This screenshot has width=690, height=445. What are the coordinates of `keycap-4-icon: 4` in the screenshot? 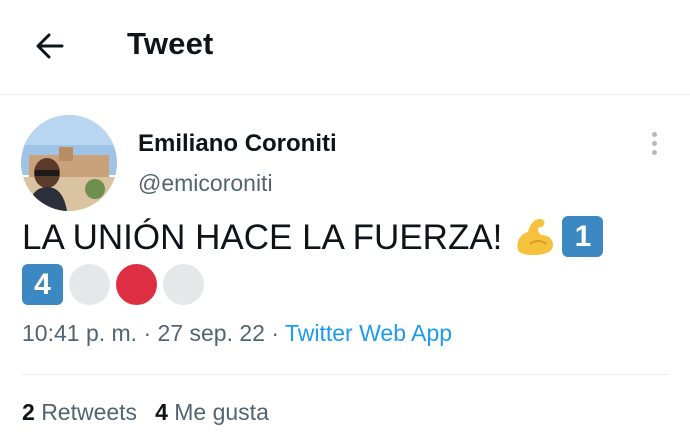 It's located at (42, 285).